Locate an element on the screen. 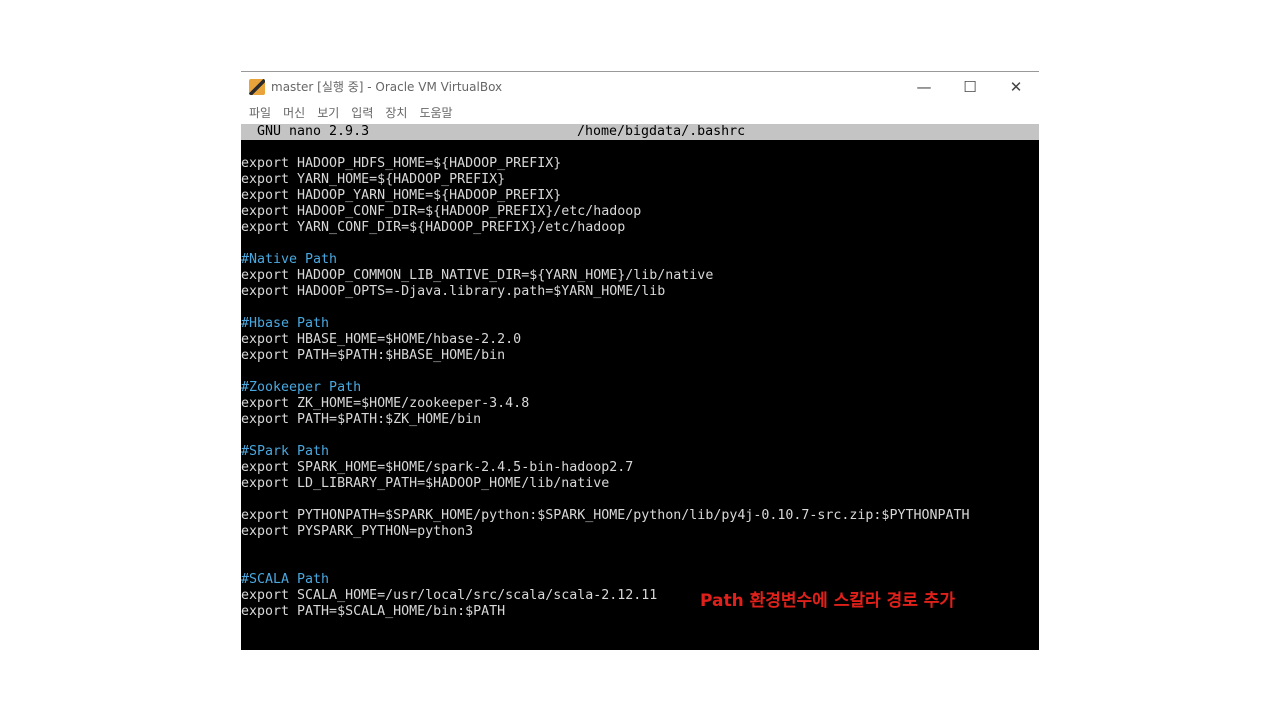  code-line: export HADOOP_HDFS_HOME=${HADOOP_PREFIX} is located at coordinates (401, 163).